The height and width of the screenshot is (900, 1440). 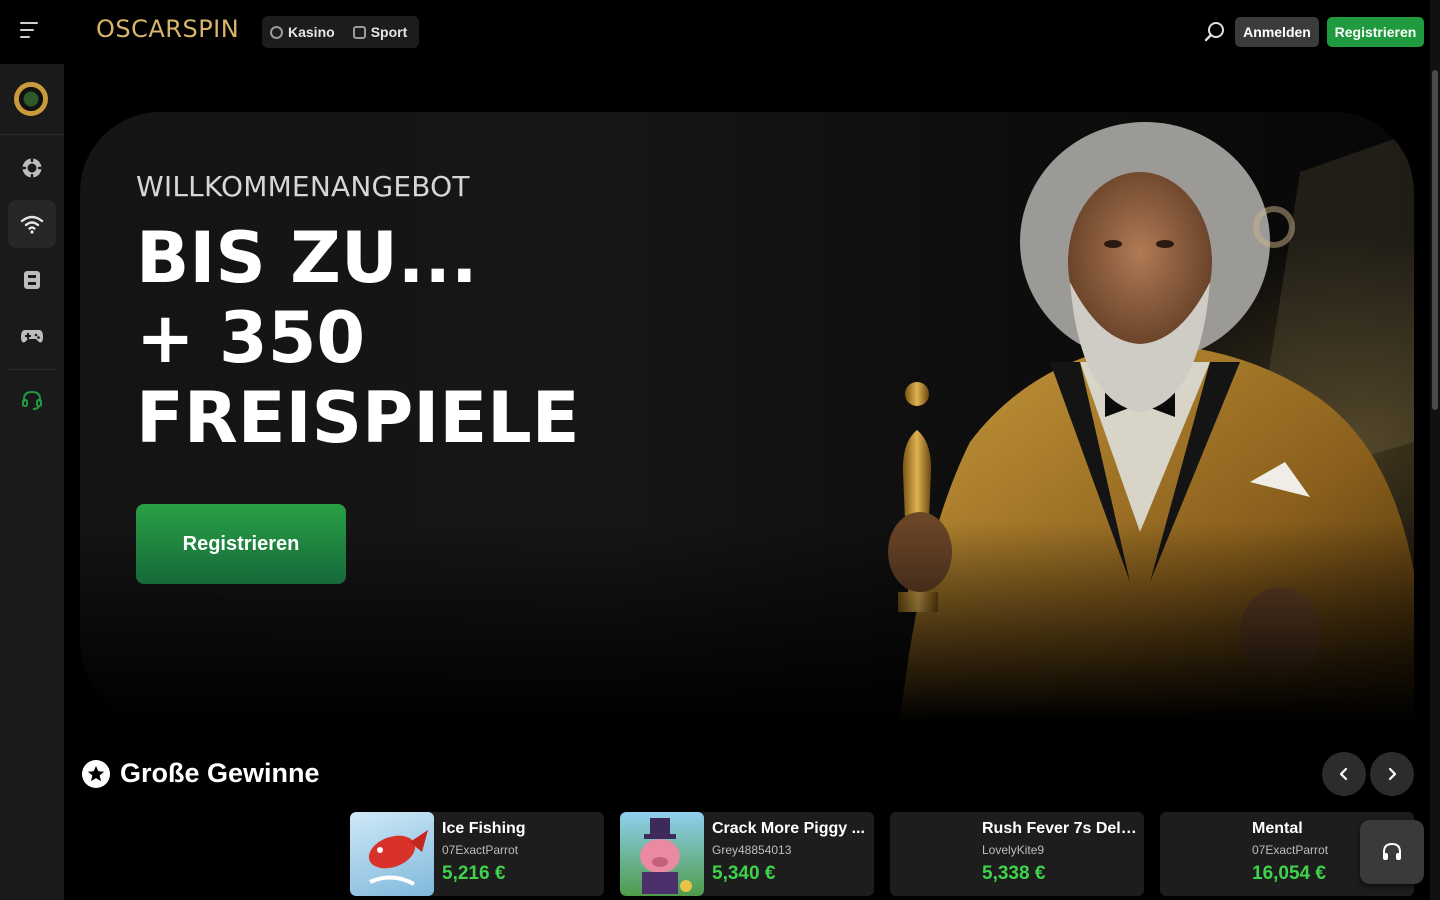 What do you see at coordinates (32, 32) in the screenshot?
I see `menu-icon` at bounding box center [32, 32].